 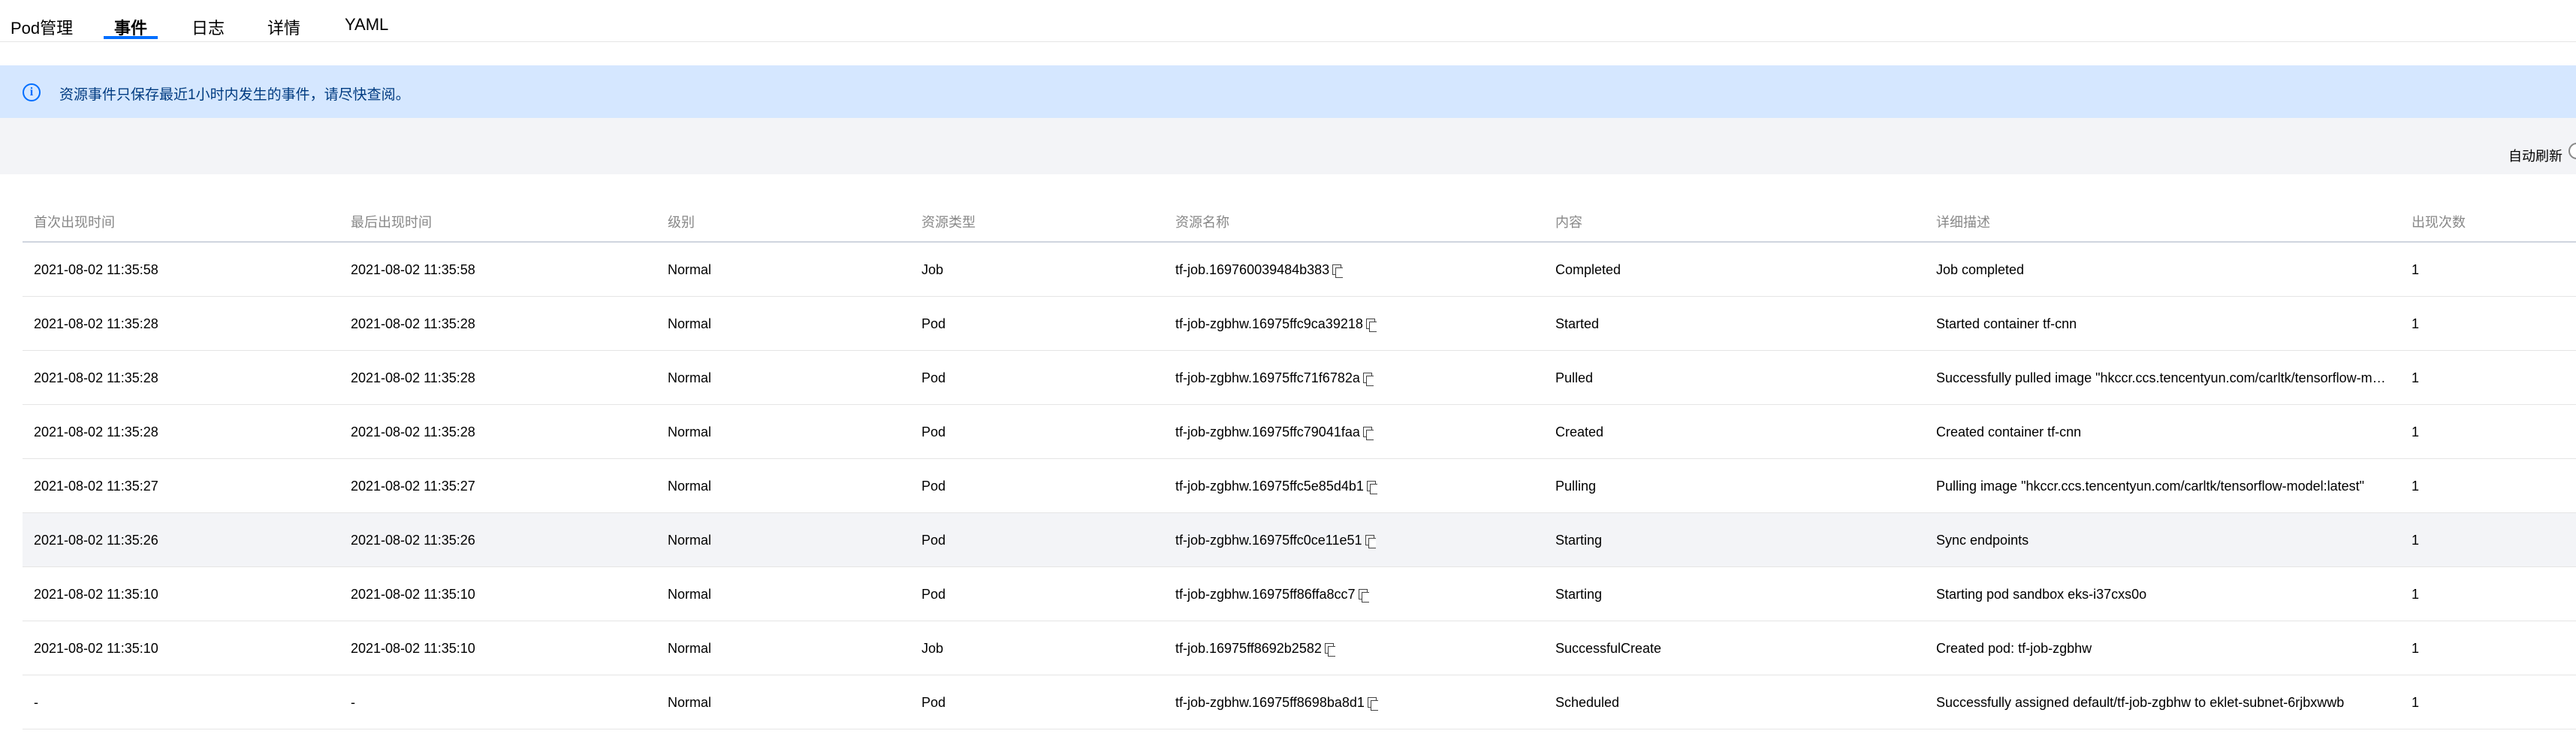 I want to click on content-cell-text: Completed, so click(x=1588, y=269).